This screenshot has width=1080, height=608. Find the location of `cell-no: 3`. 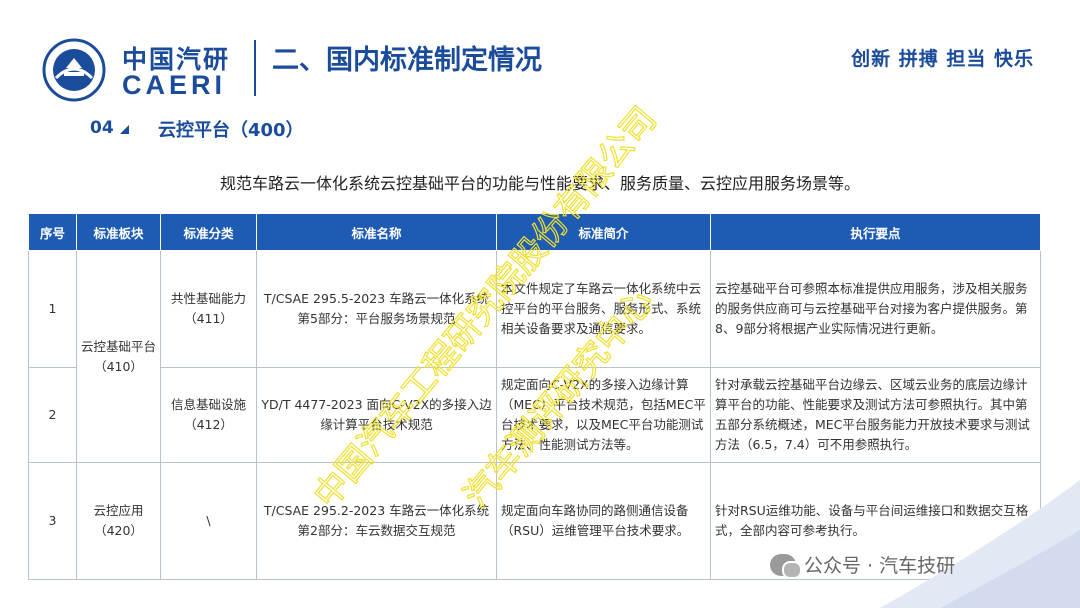

cell-no: 3 is located at coordinates (52, 521).